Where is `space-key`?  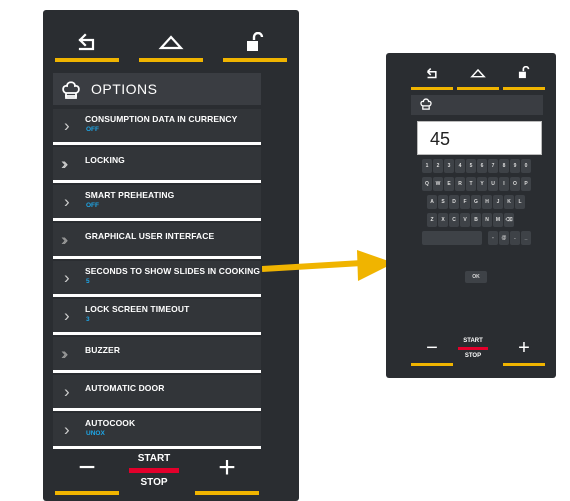
space-key is located at coordinates (452, 238).